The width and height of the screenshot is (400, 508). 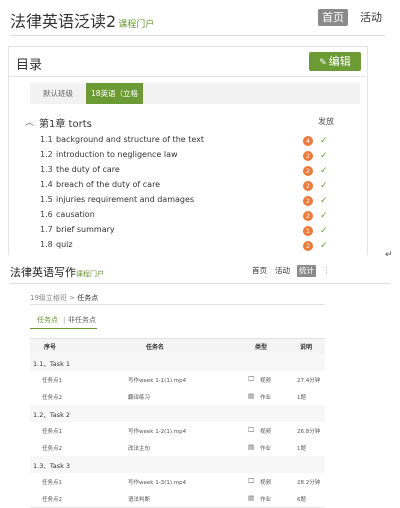 What do you see at coordinates (130, 139) in the screenshot?
I see `section-title-link: background and structure of the text` at bounding box center [130, 139].